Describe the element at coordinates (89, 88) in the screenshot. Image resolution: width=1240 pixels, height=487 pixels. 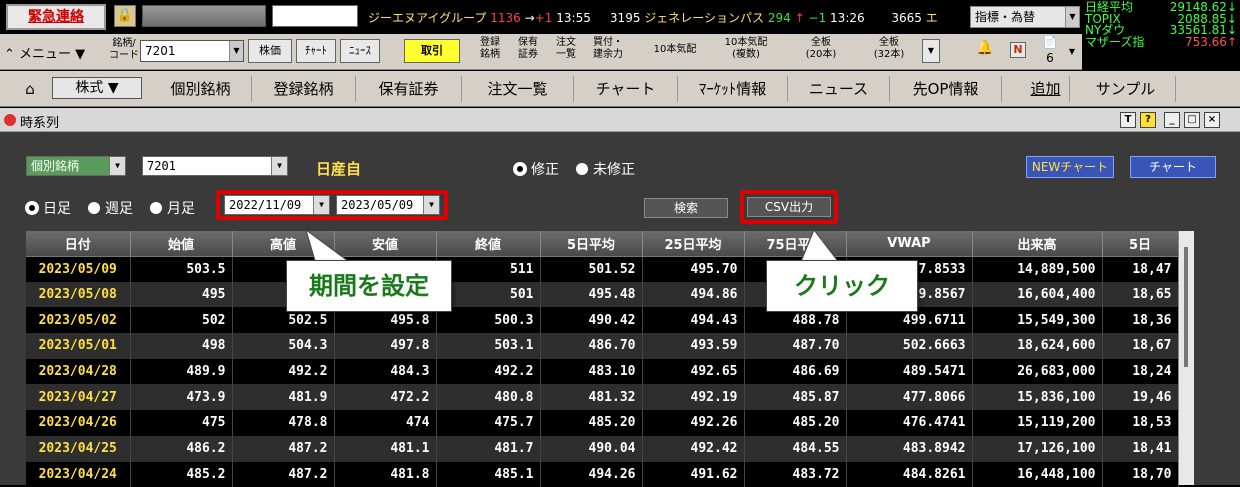
I see `nav-kabushiki-label: 株式` at that location.